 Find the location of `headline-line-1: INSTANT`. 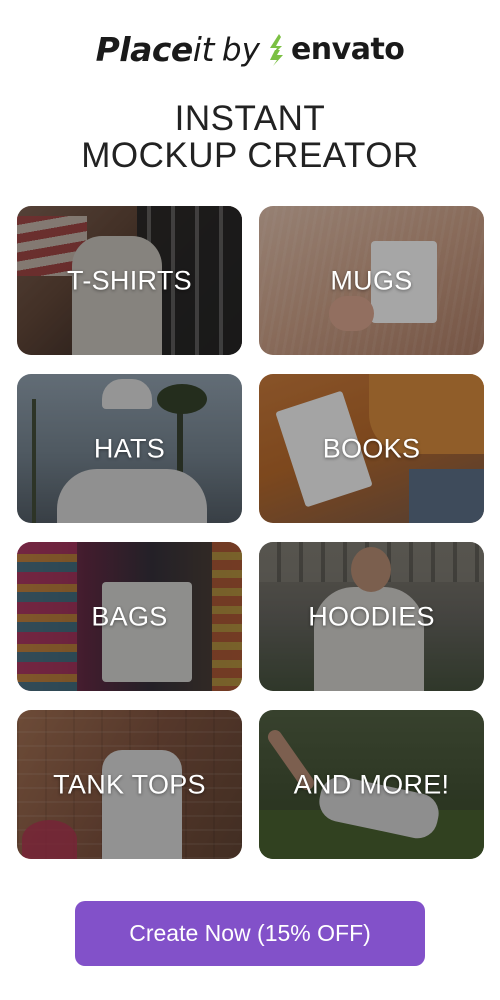

headline-line-1: INSTANT is located at coordinates (250, 118).